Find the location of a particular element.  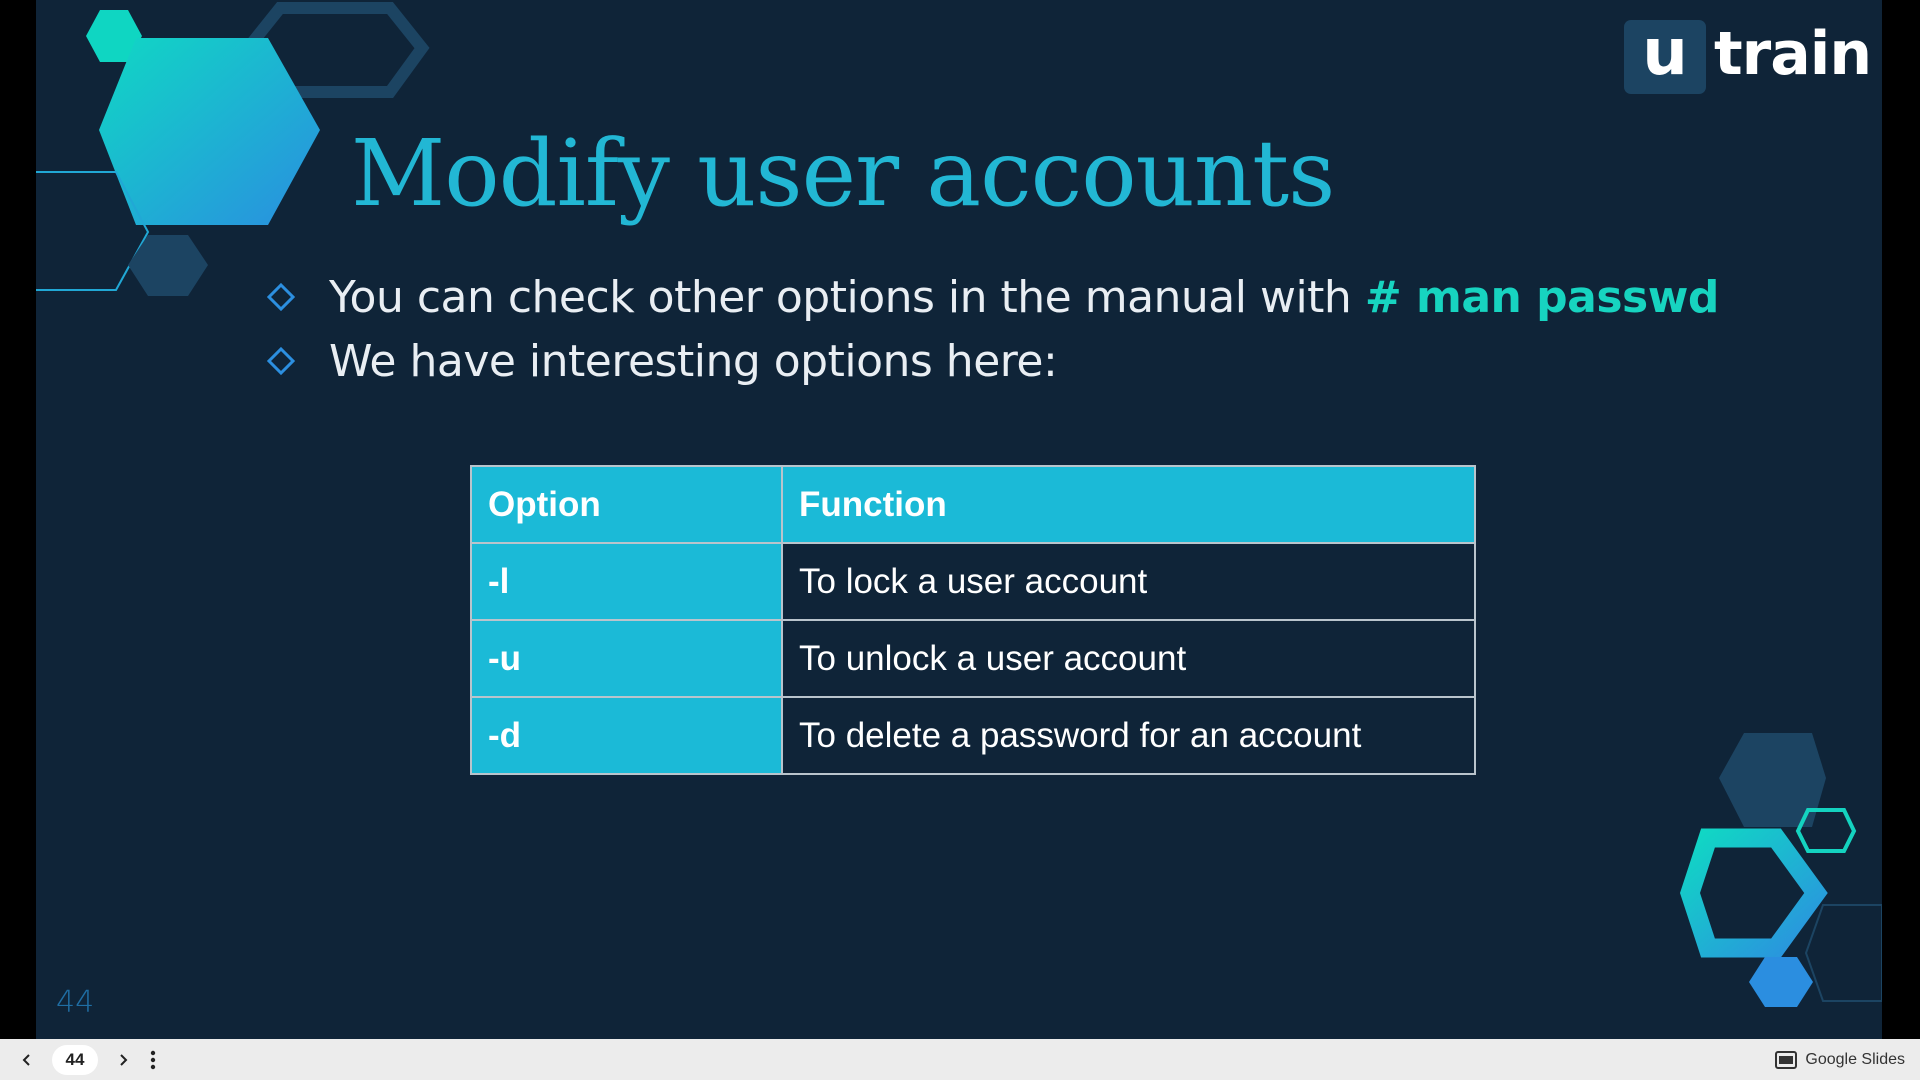

brand-label: Google Slides is located at coordinates (1855, 1059).